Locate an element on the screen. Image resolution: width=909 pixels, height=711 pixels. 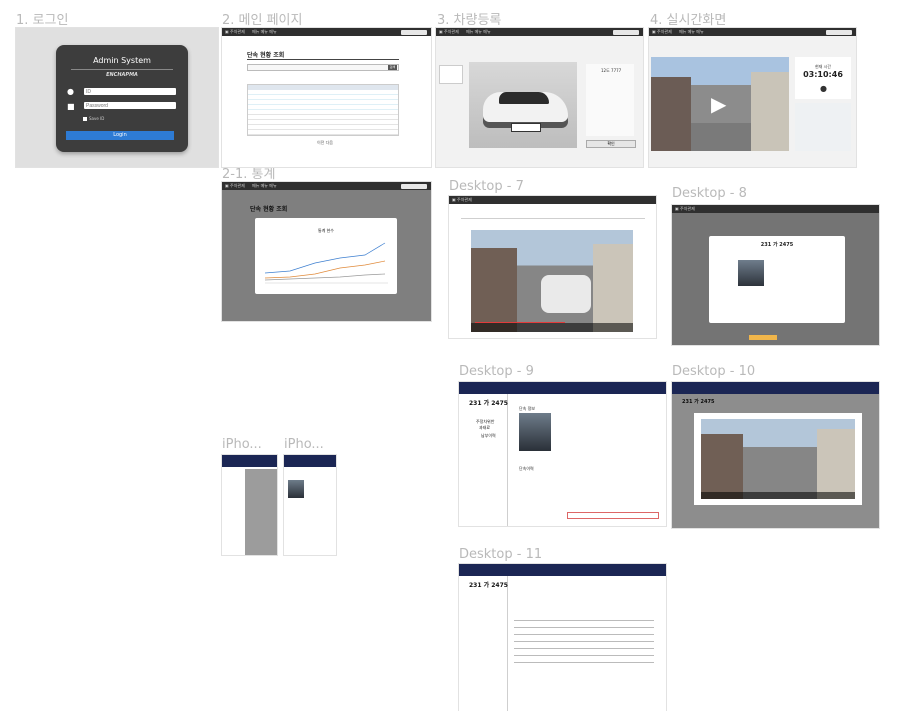
main-pager: 이전 다음 is located at coordinates (325, 143).